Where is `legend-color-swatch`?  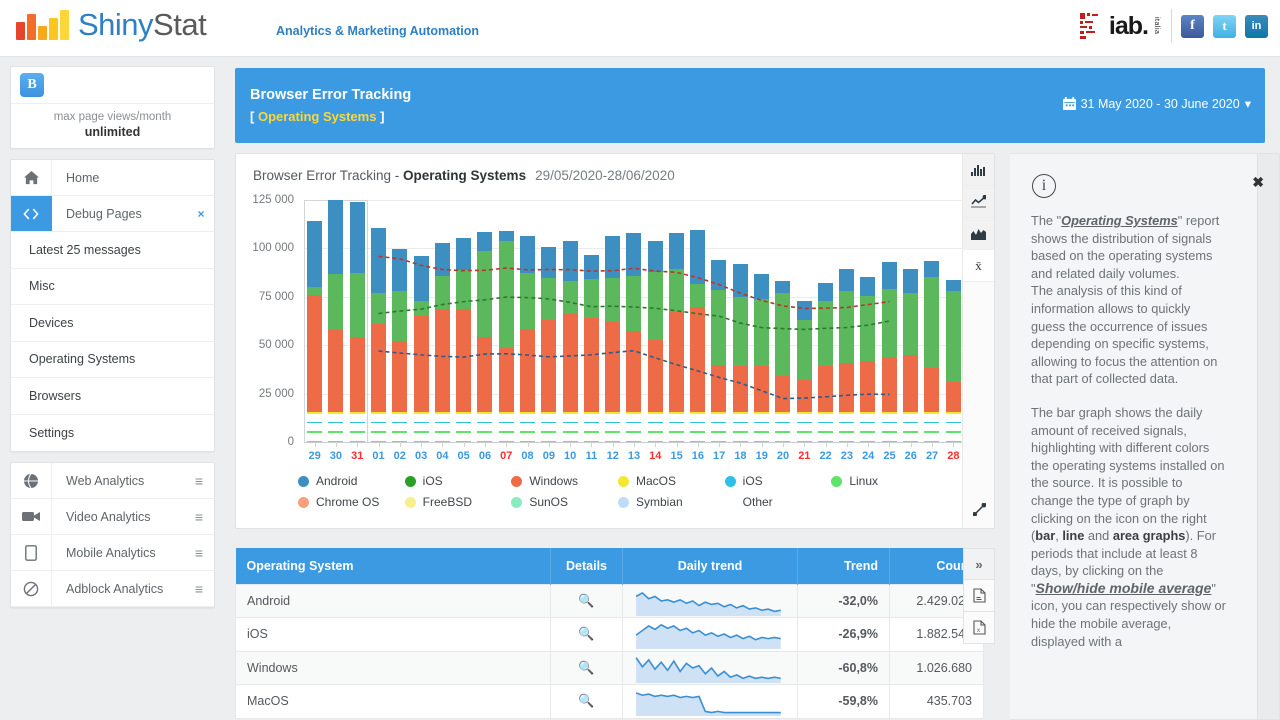
legend-color-swatch is located at coordinates (730, 481).